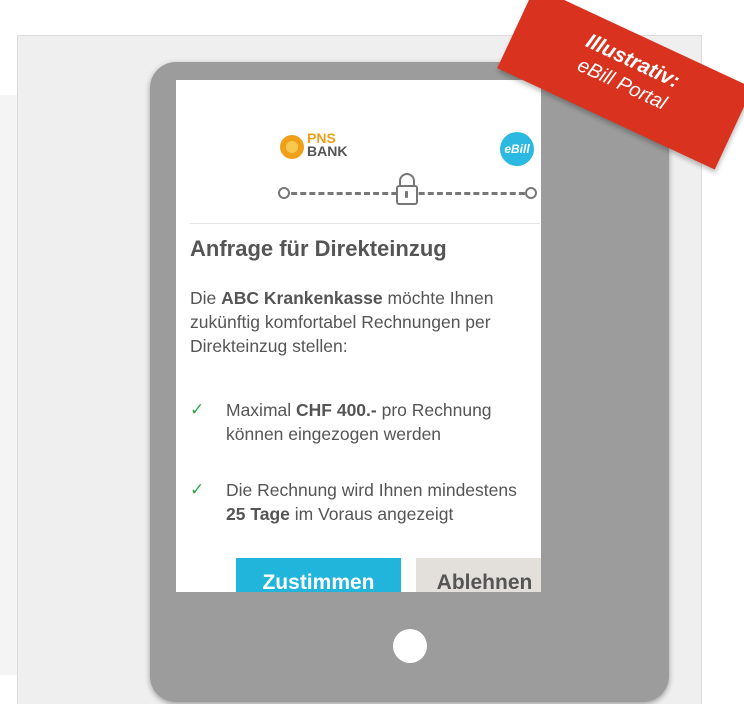 This screenshot has width=744, height=704. I want to click on intro-company: ABC Krankenkasse, so click(302, 298).